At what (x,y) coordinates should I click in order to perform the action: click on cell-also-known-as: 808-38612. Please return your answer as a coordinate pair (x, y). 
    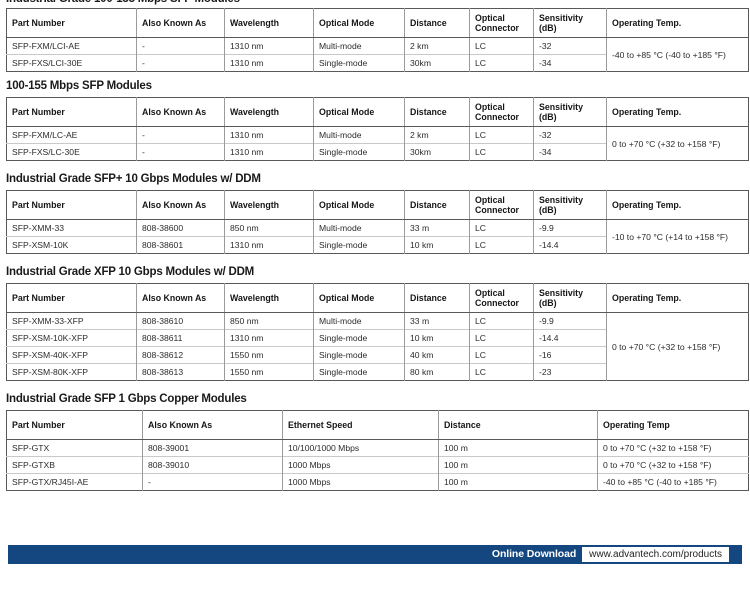
    Looking at the image, I should click on (180, 355).